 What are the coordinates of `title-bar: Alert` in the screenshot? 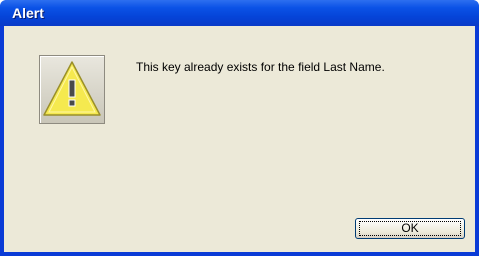 It's located at (239, 13).